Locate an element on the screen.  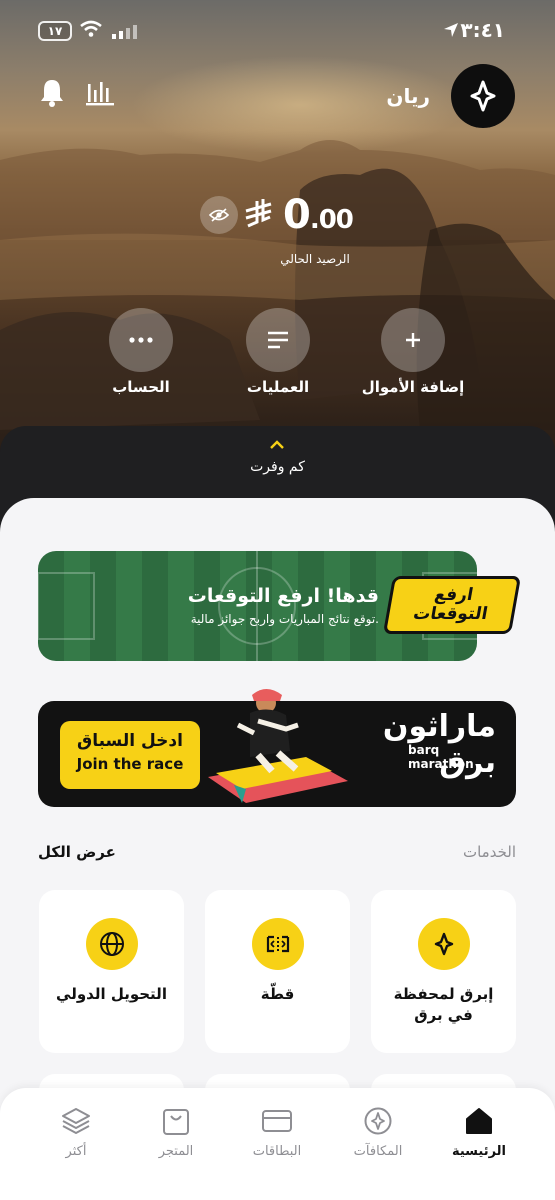
runner-carpet-illustration is located at coordinates (278, 746).